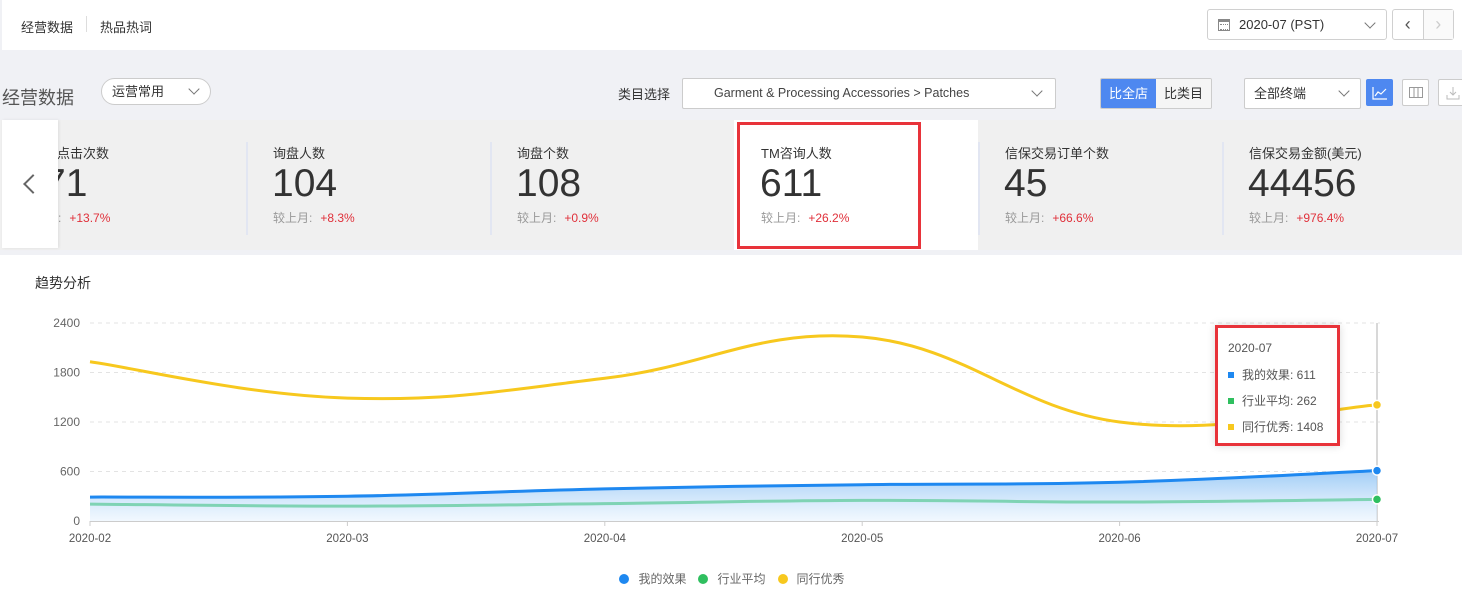  What do you see at coordinates (549, 183) in the screenshot?
I see `metric-value: 108` at bounding box center [549, 183].